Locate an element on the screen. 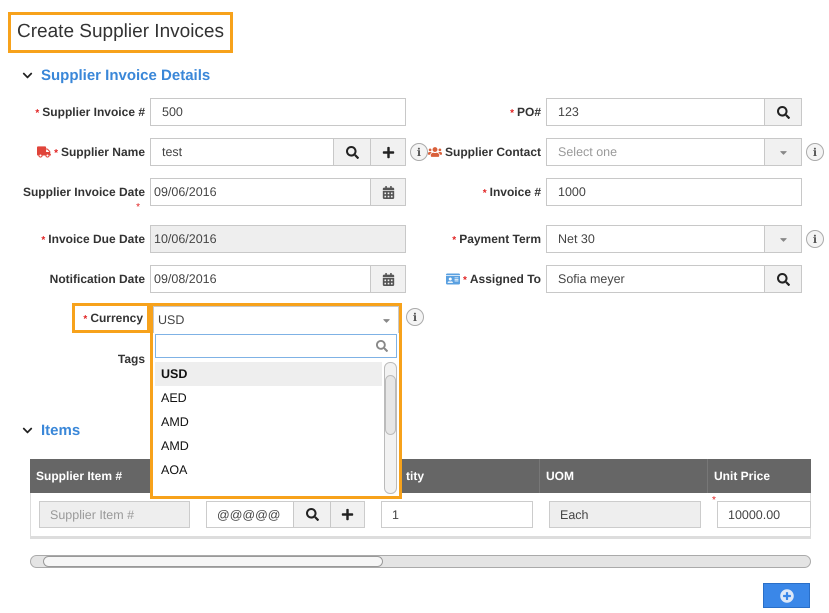 Image resolution: width=829 pixels, height=613 pixels. field-value: Sofia meyer is located at coordinates (591, 279).